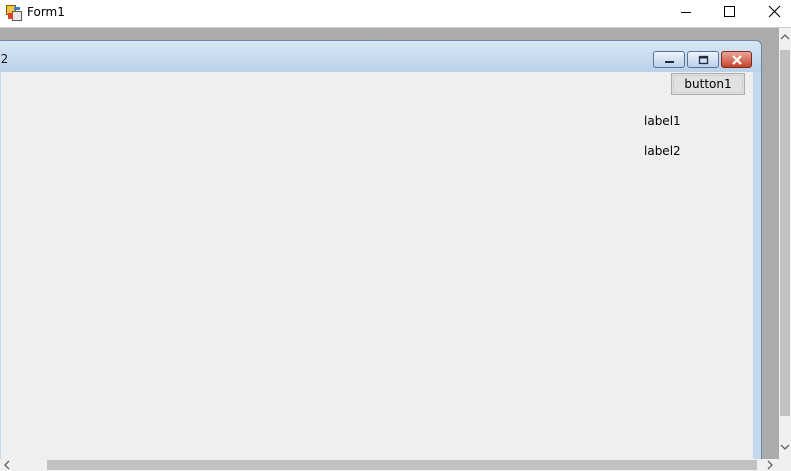 This screenshot has width=791, height=471. What do you see at coordinates (662, 151) in the screenshot?
I see `label2: label2` at bounding box center [662, 151].